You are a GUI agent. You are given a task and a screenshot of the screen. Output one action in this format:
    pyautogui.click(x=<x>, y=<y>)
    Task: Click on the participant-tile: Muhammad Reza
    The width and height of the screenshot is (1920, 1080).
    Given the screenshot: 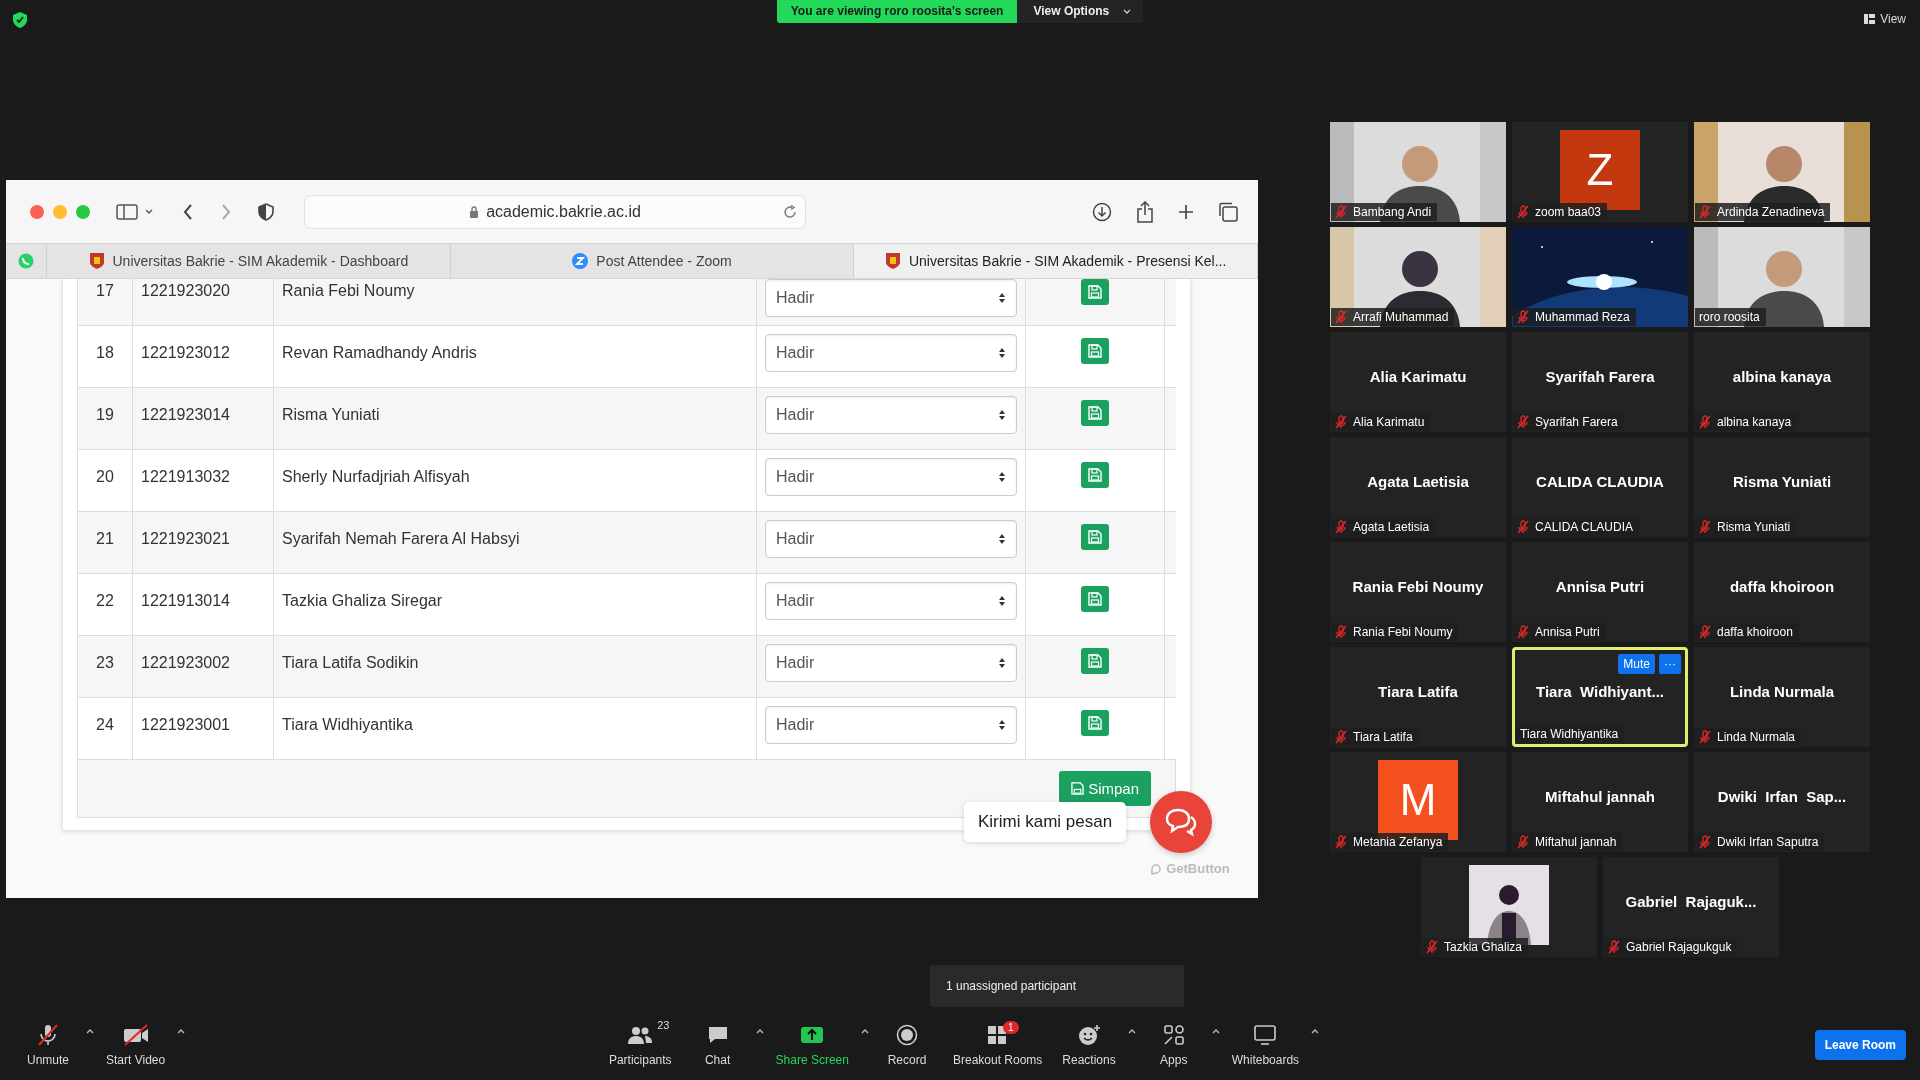 What is the action you would take?
    pyautogui.click(x=1600, y=277)
    